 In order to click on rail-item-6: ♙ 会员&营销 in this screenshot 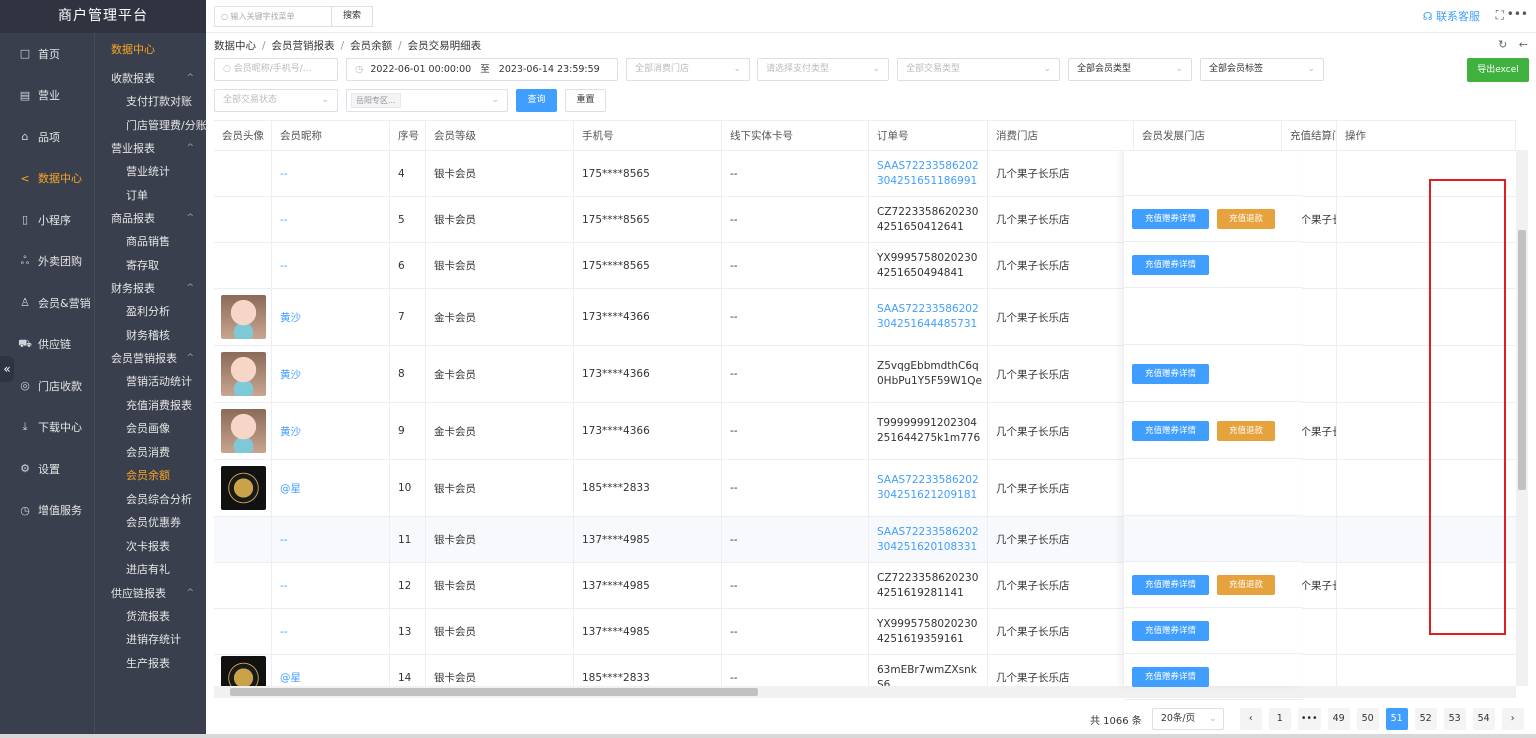, I will do `click(47, 303)`.